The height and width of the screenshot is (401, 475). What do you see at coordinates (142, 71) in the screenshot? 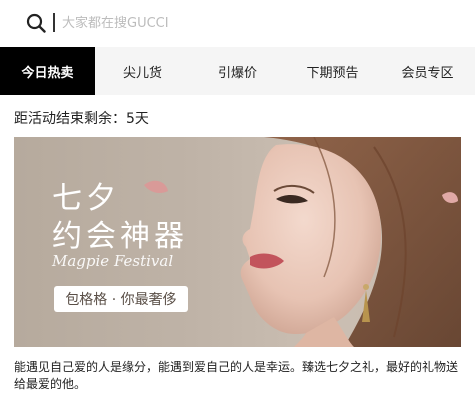
I see `tab-top-picks: 尖儿货` at bounding box center [142, 71].